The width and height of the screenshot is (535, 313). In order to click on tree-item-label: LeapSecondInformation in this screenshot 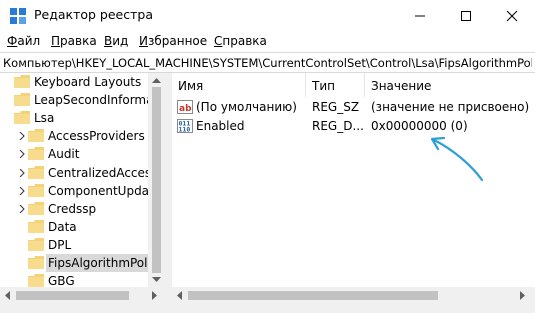, I will do `click(99, 100)`.